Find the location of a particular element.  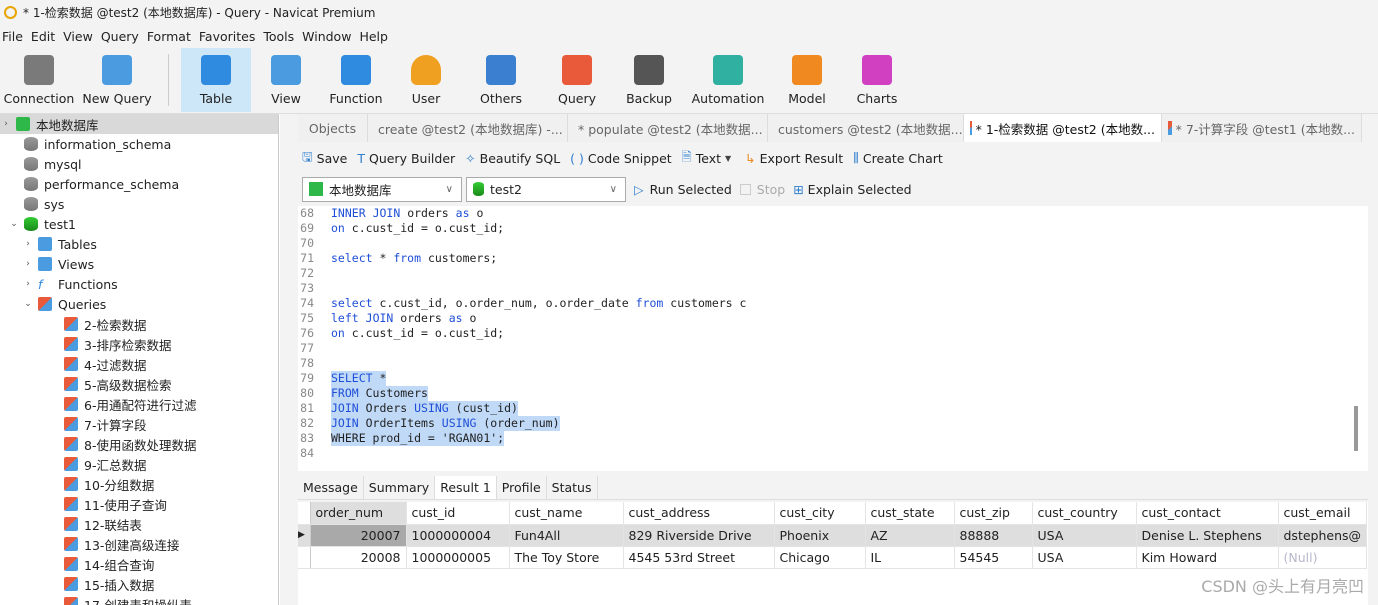

grid-cell: 829 Riverside Drive is located at coordinates (699, 535).